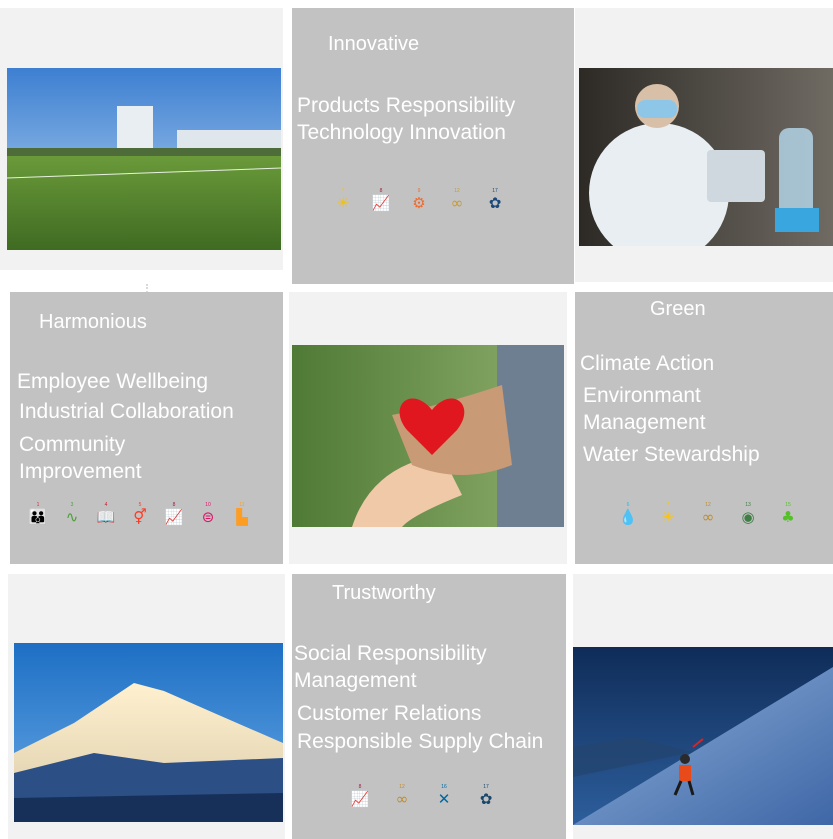 The image size is (833, 839). Describe the element at coordinates (788, 514) in the screenshot. I see `tree-icon: 15 ♣` at that location.